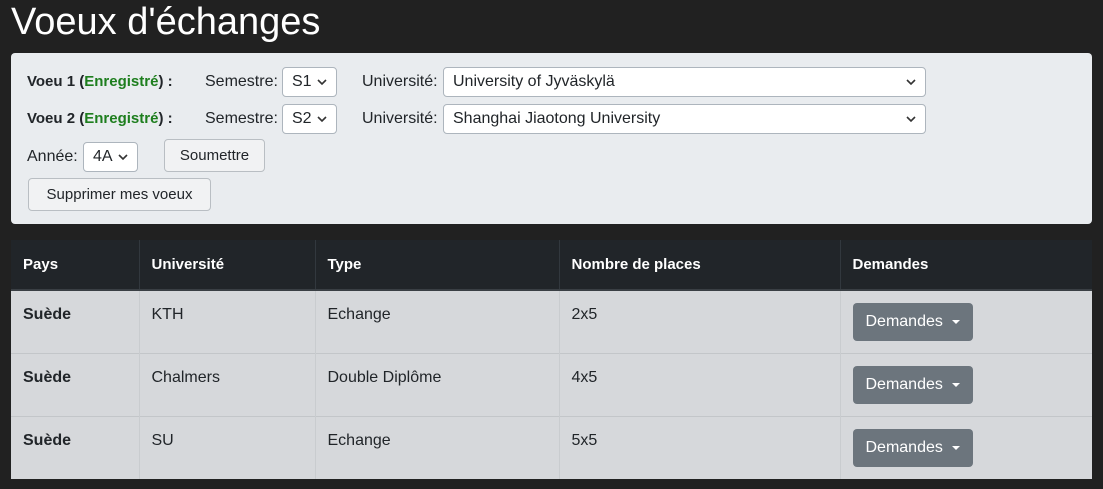 The image size is (1103, 489). I want to click on semester-1-value: S1, so click(302, 81).